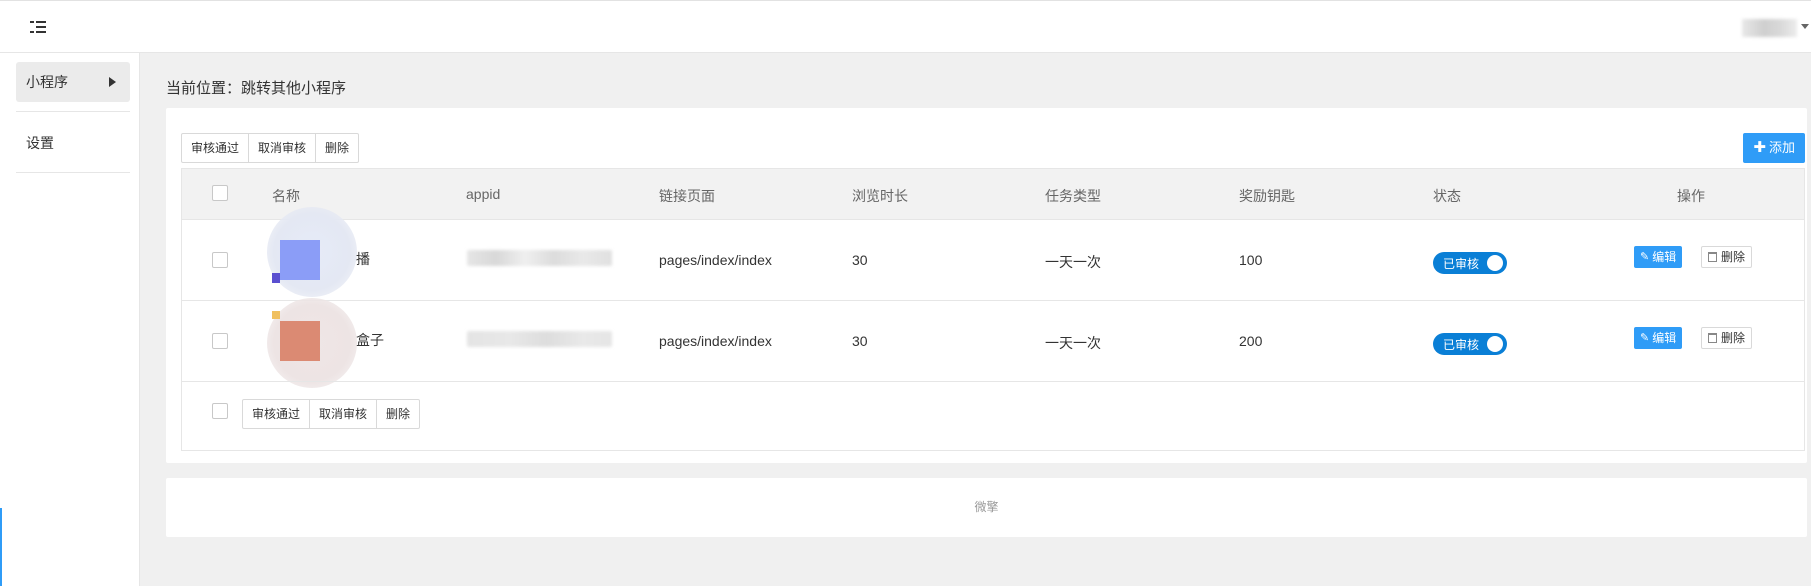 This screenshot has height=586, width=1811. I want to click on user-name-redacted, so click(1769, 28).